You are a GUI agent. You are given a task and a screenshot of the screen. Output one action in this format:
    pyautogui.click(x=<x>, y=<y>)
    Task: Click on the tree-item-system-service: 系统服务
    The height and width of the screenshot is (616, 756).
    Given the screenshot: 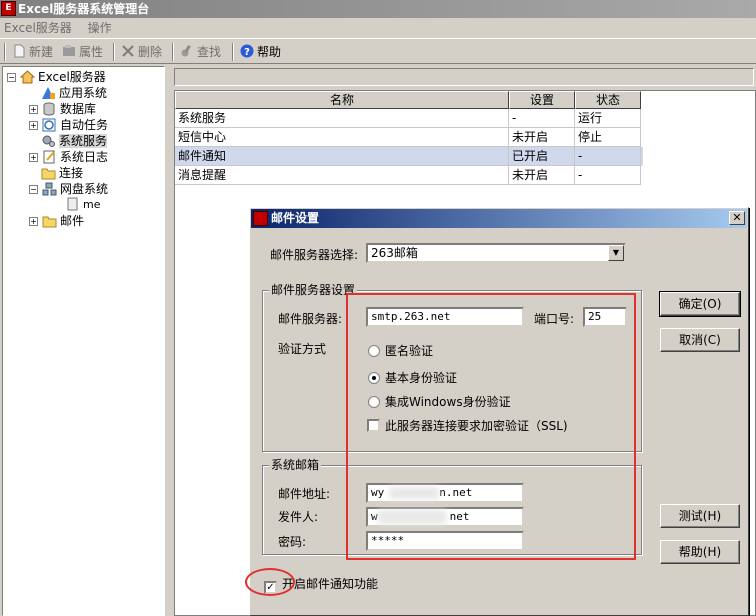 What is the action you would take?
    pyautogui.click(x=74, y=141)
    